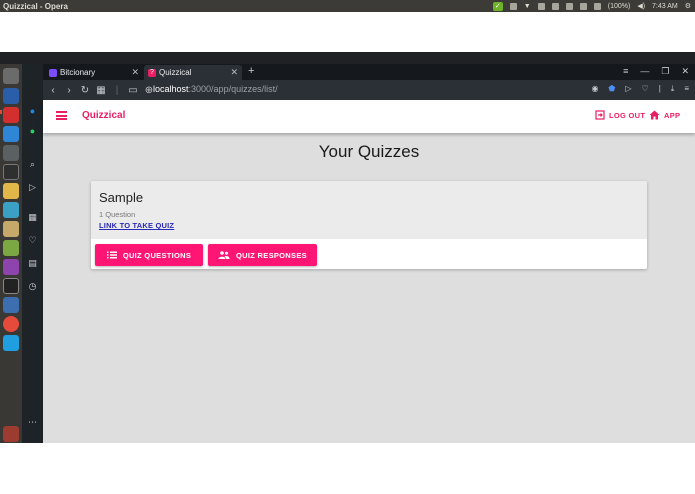 The width and height of the screenshot is (695, 494). What do you see at coordinates (591, 6) in the screenshot?
I see `system-tray: ✓ ▼ (100%) ◀) 7:43 AM ⚙` at bounding box center [591, 6].